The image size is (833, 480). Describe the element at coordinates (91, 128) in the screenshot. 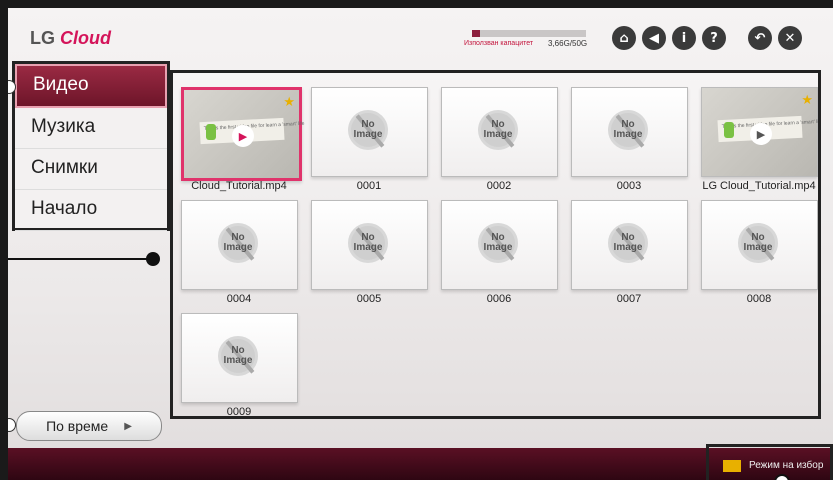

I see `menu-item-music: Музика` at that location.